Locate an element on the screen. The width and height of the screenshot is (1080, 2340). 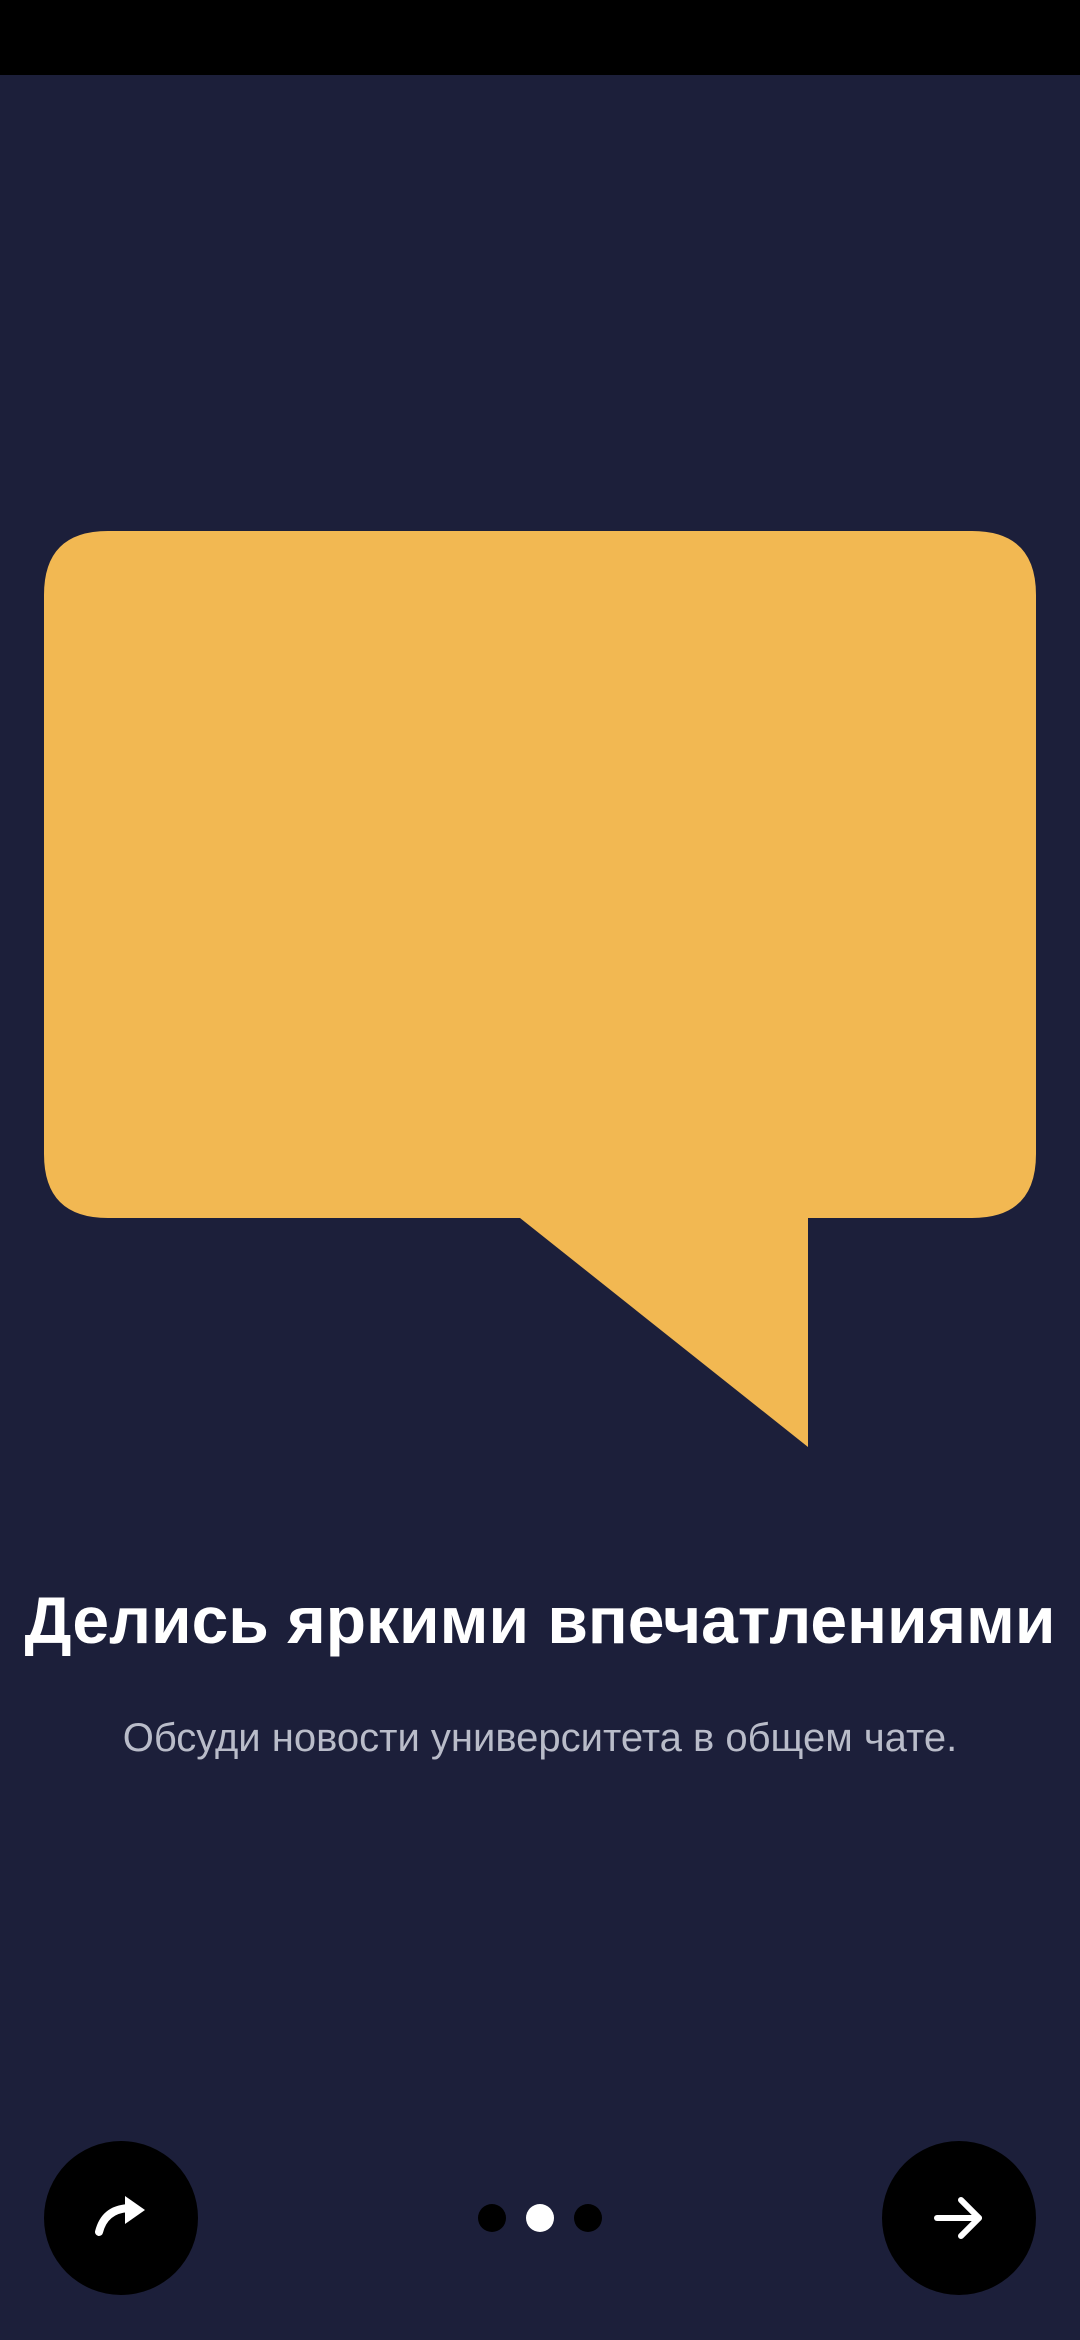
arrow-right-icon is located at coordinates (958, 2218).